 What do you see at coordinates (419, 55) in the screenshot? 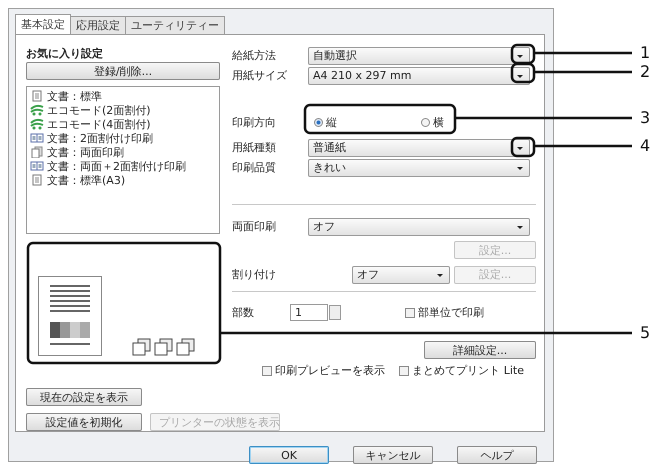
I see `dropdown: 自動選択` at bounding box center [419, 55].